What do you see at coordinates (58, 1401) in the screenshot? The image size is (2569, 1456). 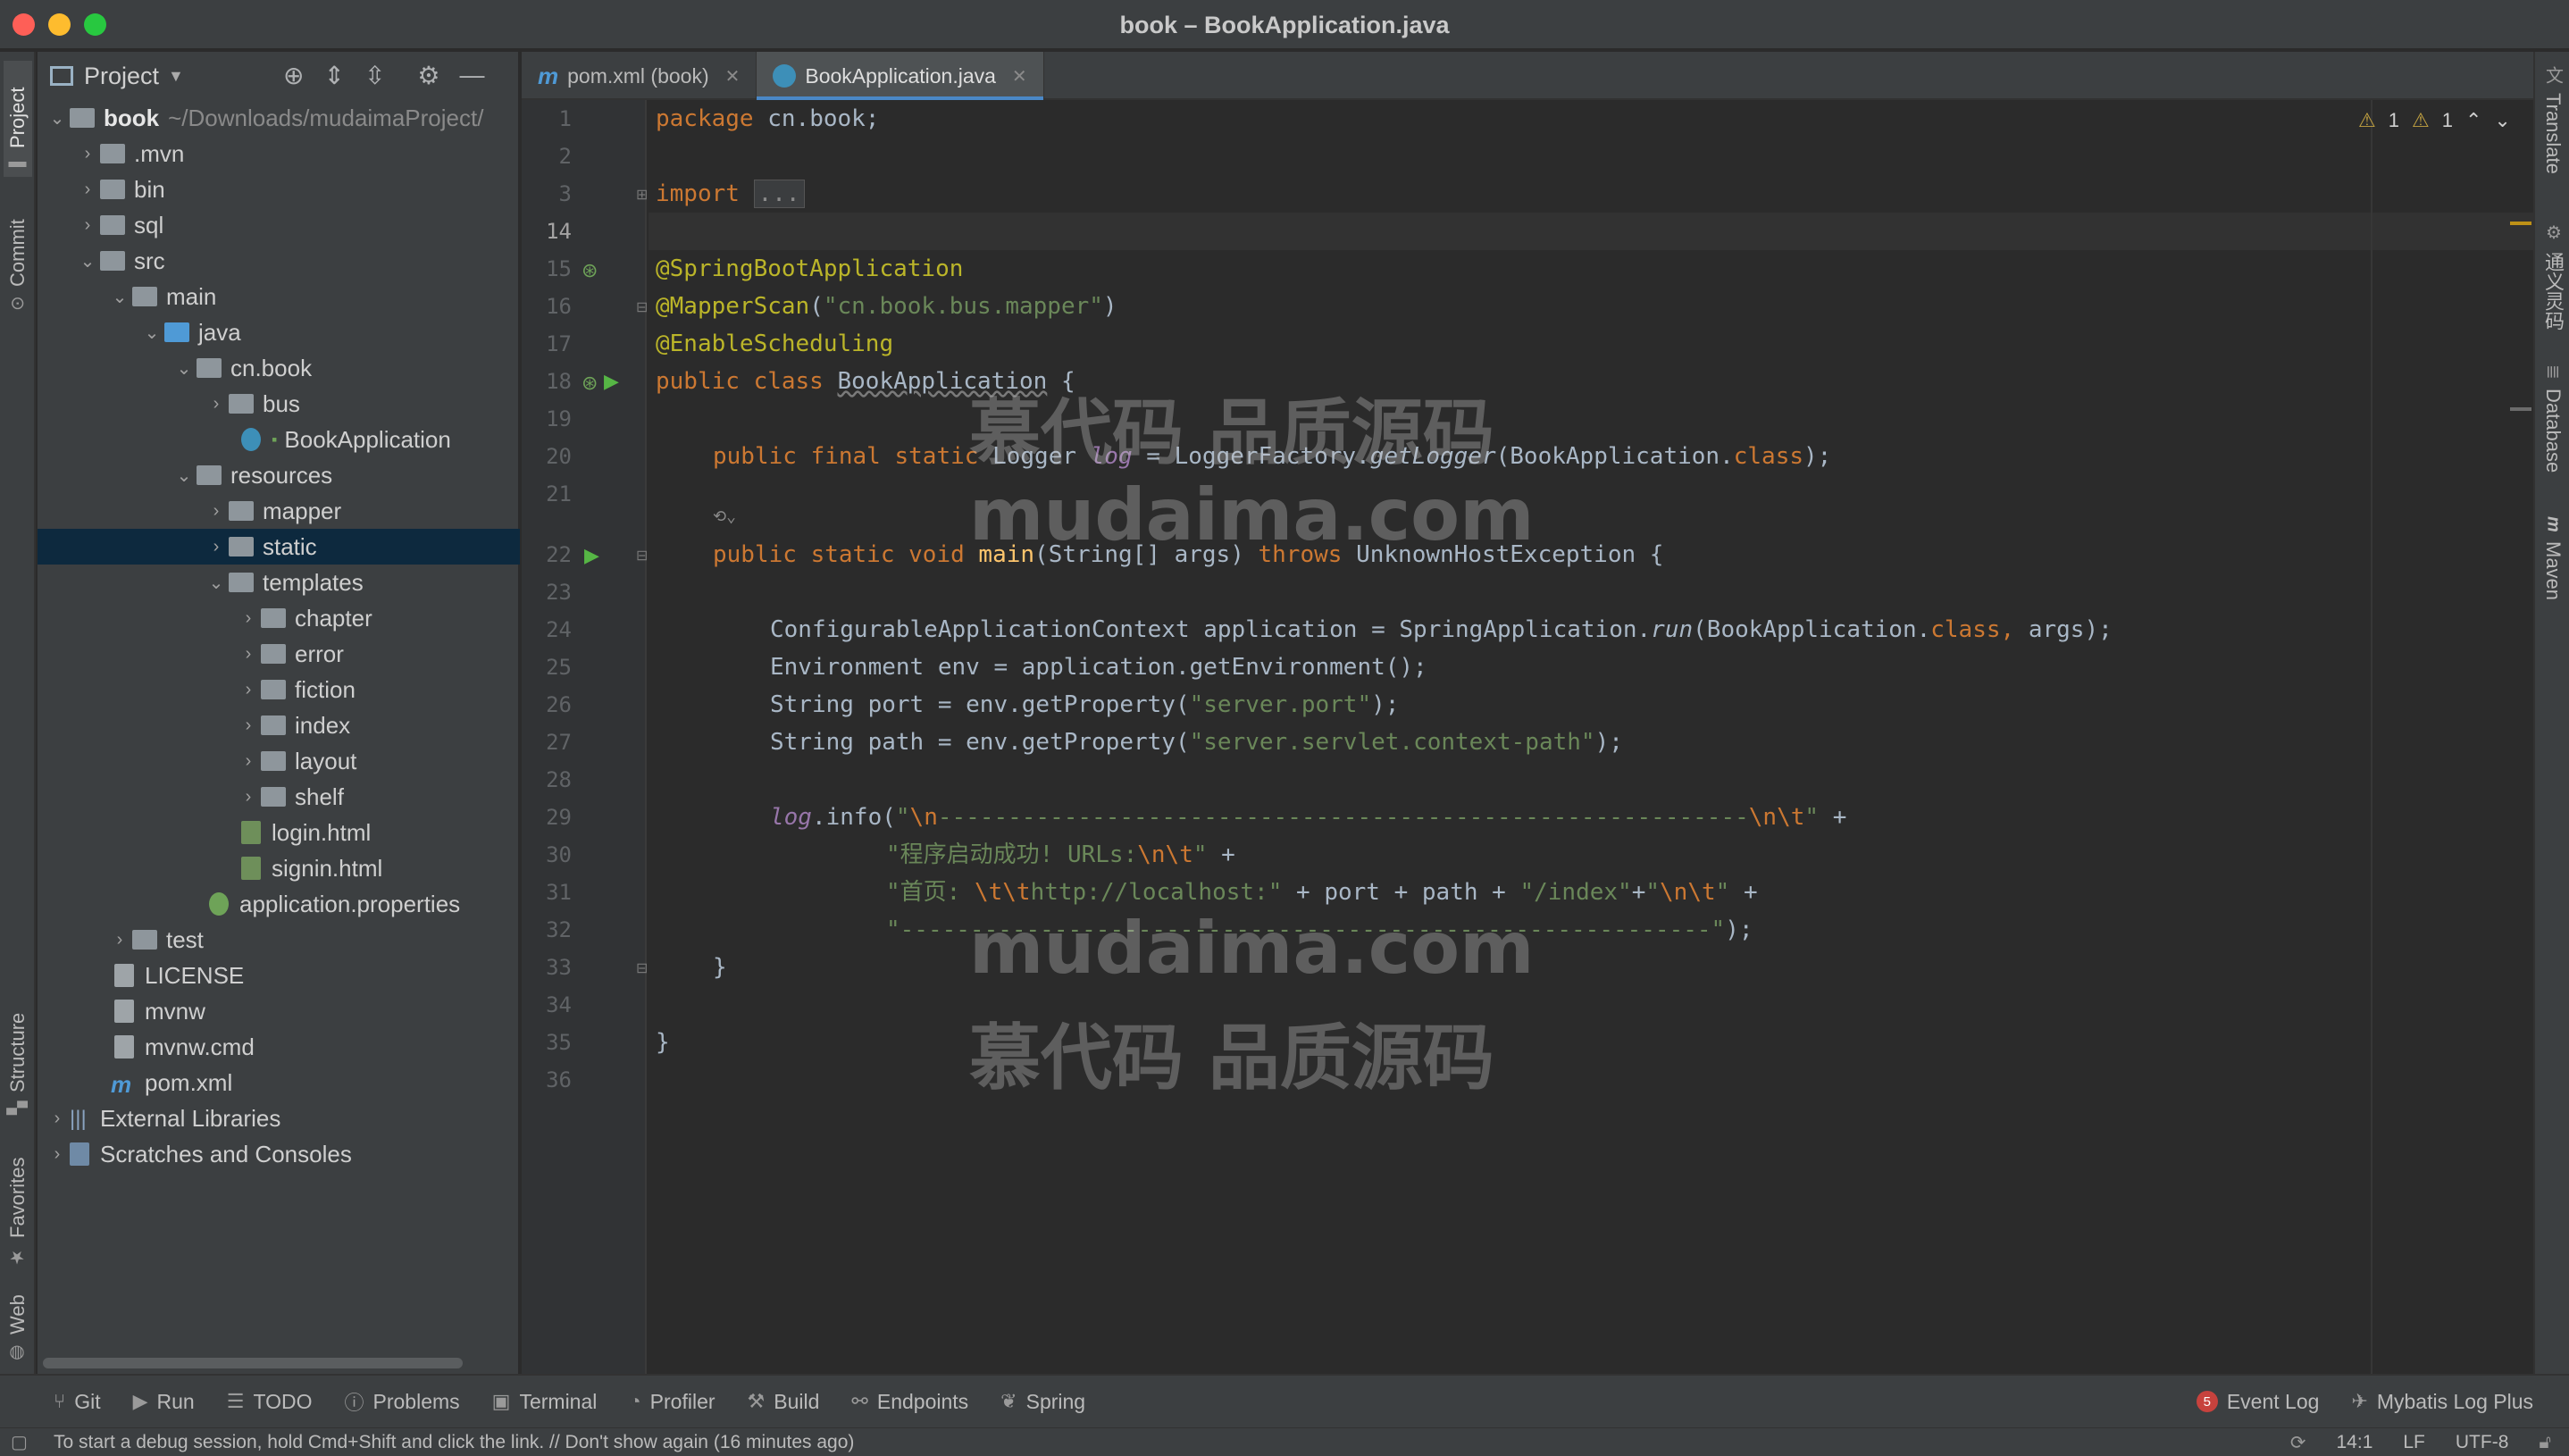 I see `git-tool-button: ⑂ Git` at bounding box center [58, 1401].